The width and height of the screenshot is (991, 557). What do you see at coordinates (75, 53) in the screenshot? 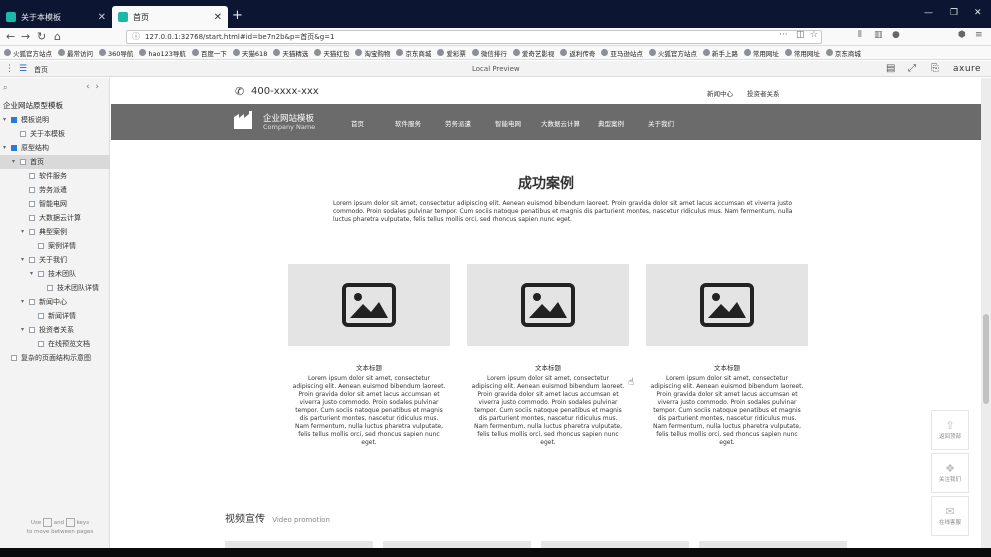
I see `bookmark-item: 最常访问` at bounding box center [75, 53].